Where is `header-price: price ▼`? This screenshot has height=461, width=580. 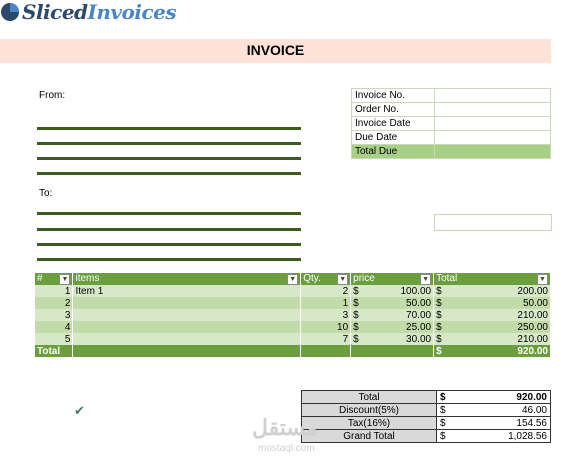 header-price: price ▼ is located at coordinates (392, 279).